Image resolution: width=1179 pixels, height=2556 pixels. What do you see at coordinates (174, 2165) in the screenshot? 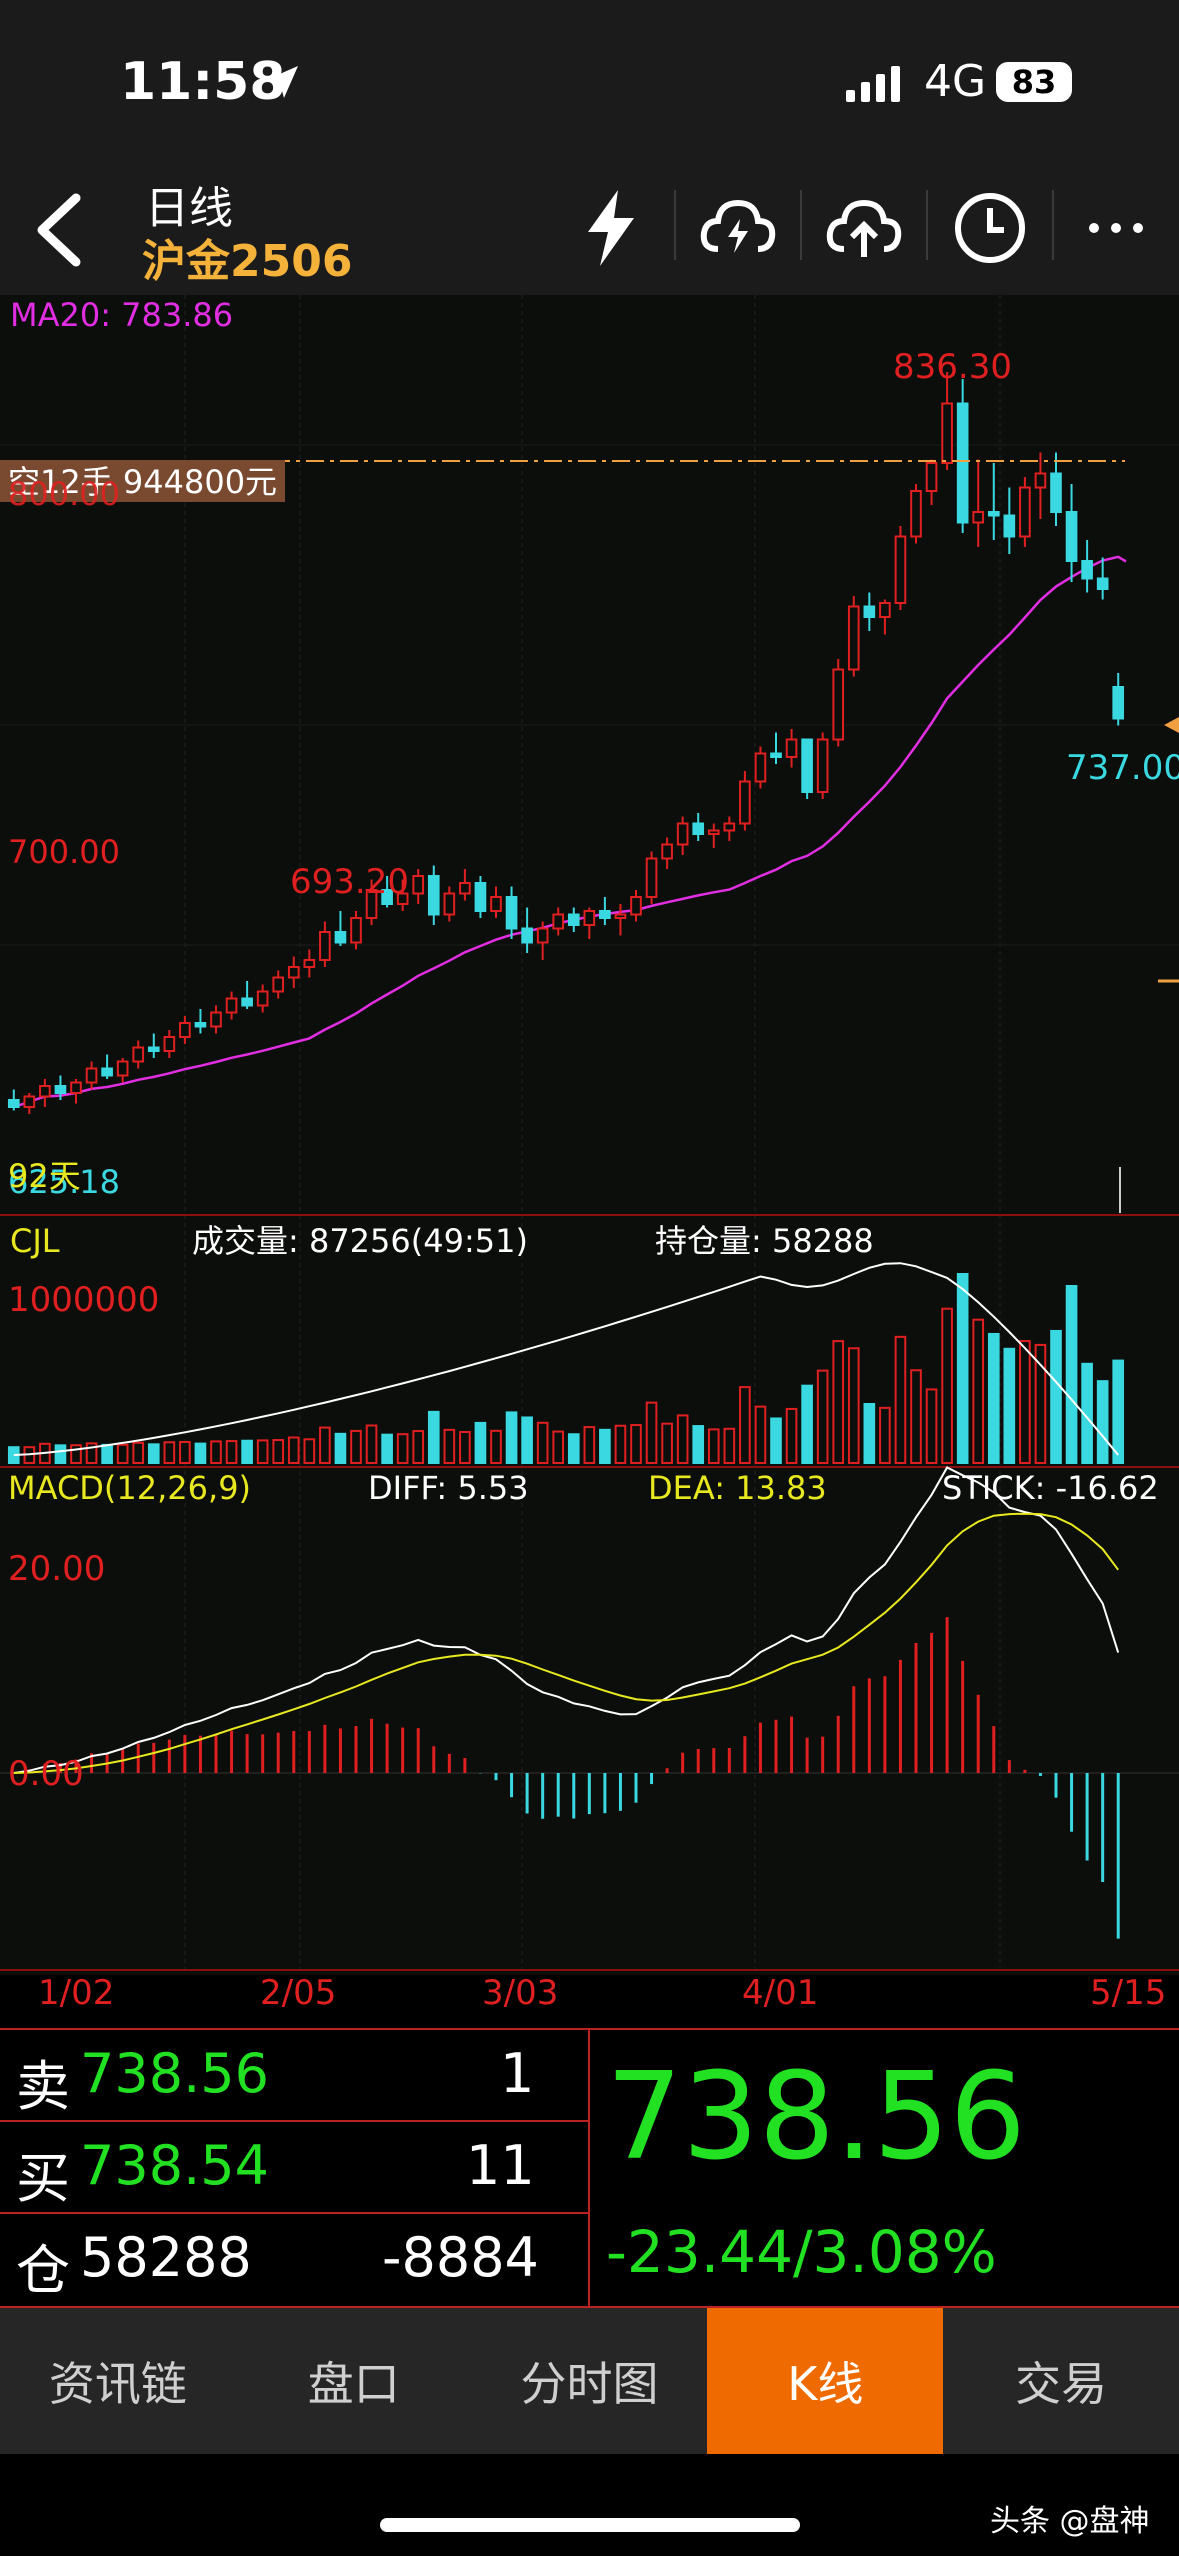
I see `buy-price: 738.54` at bounding box center [174, 2165].